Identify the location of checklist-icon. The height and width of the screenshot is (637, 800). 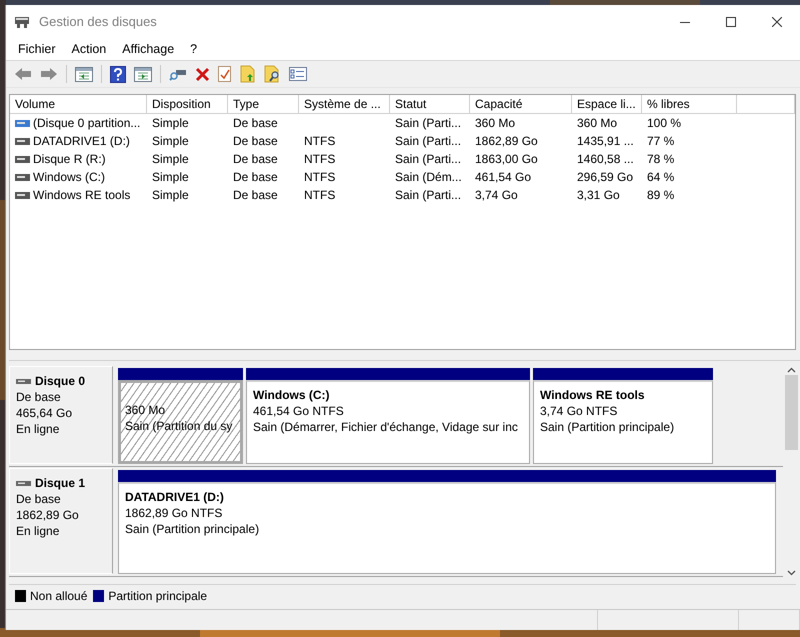
(225, 74).